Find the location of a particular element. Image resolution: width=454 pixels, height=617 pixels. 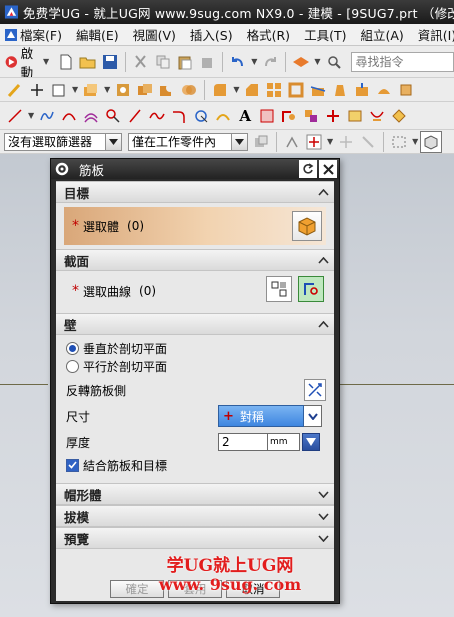

chamfer-button is located at coordinates (252, 90).